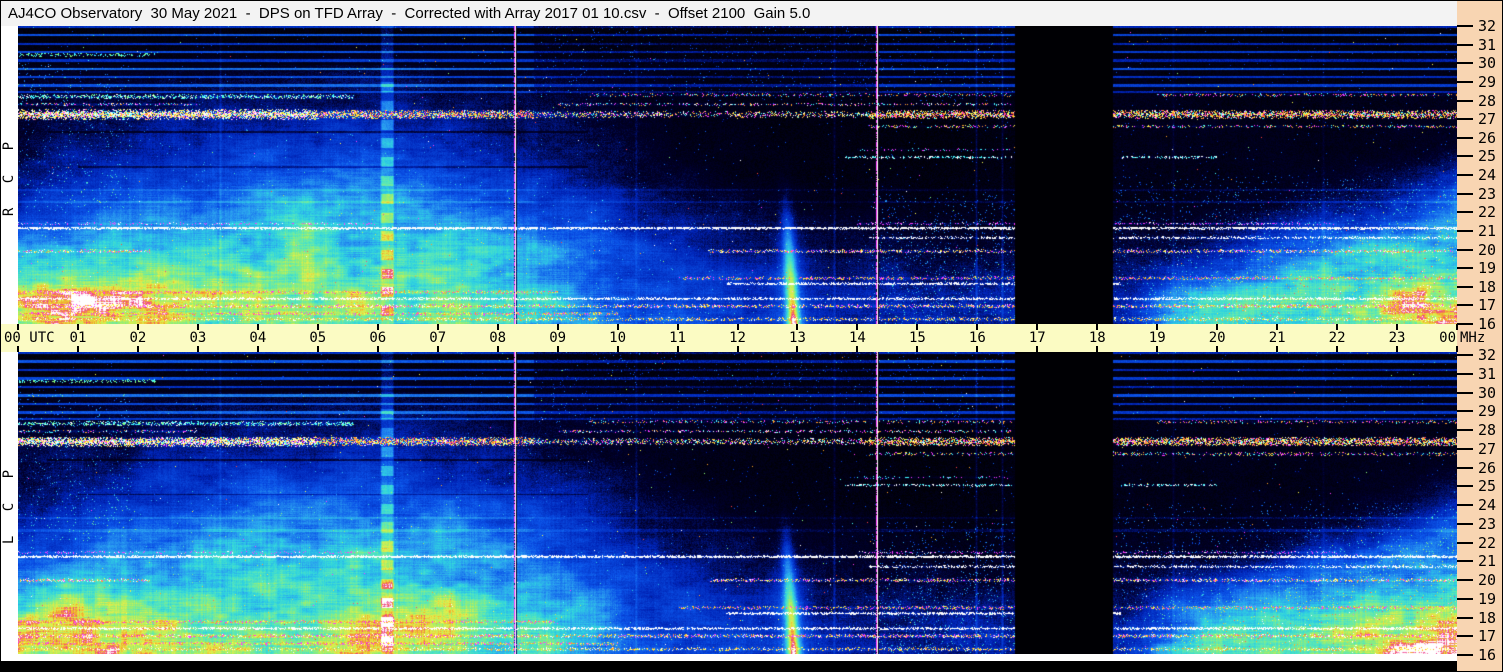 This screenshot has height=672, width=1503. Describe the element at coordinates (1487, 523) in the screenshot. I see `freq-tick-label-lcp: 23` at that location.